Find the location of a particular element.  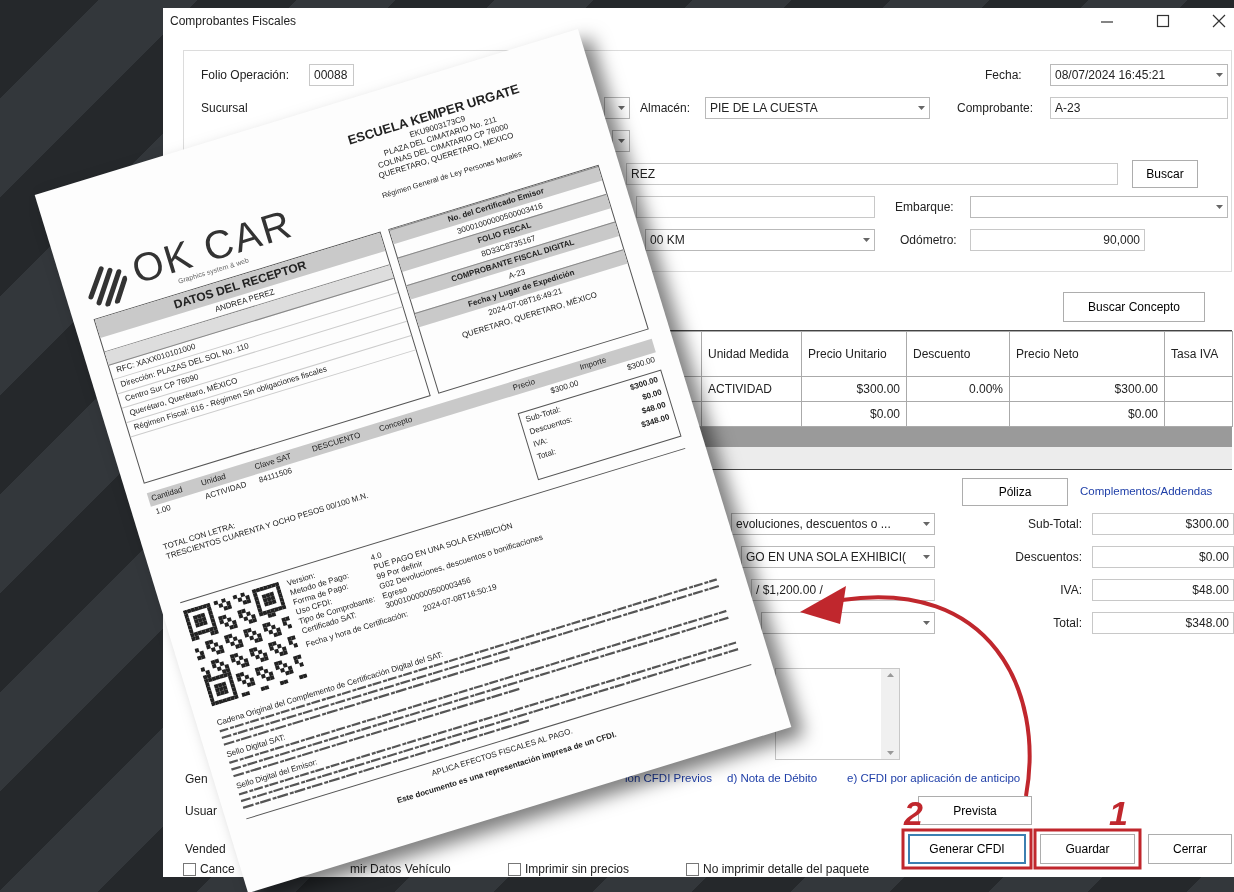

field-label: Vended is located at coordinates (205, 849).